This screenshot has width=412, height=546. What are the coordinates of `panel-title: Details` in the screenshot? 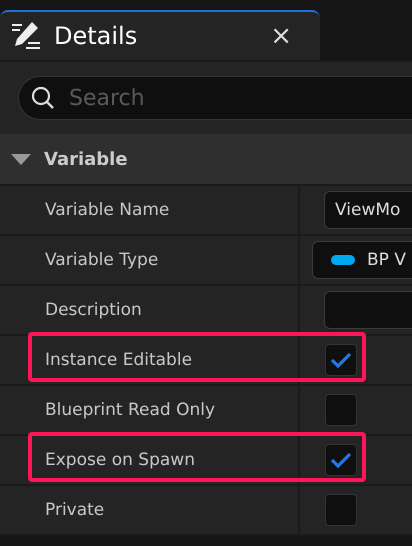 It's located at (96, 36).